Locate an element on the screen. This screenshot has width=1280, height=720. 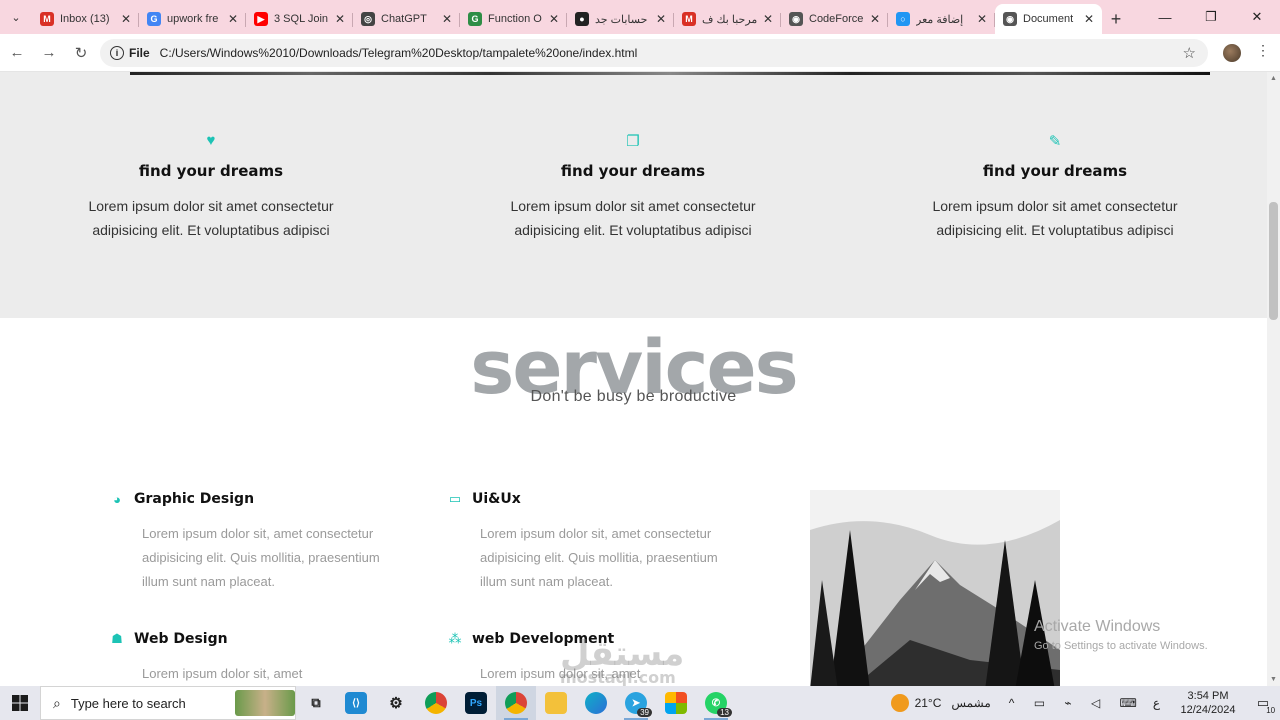
settings-gear-icon: ⚙ is located at coordinates (396, 703).